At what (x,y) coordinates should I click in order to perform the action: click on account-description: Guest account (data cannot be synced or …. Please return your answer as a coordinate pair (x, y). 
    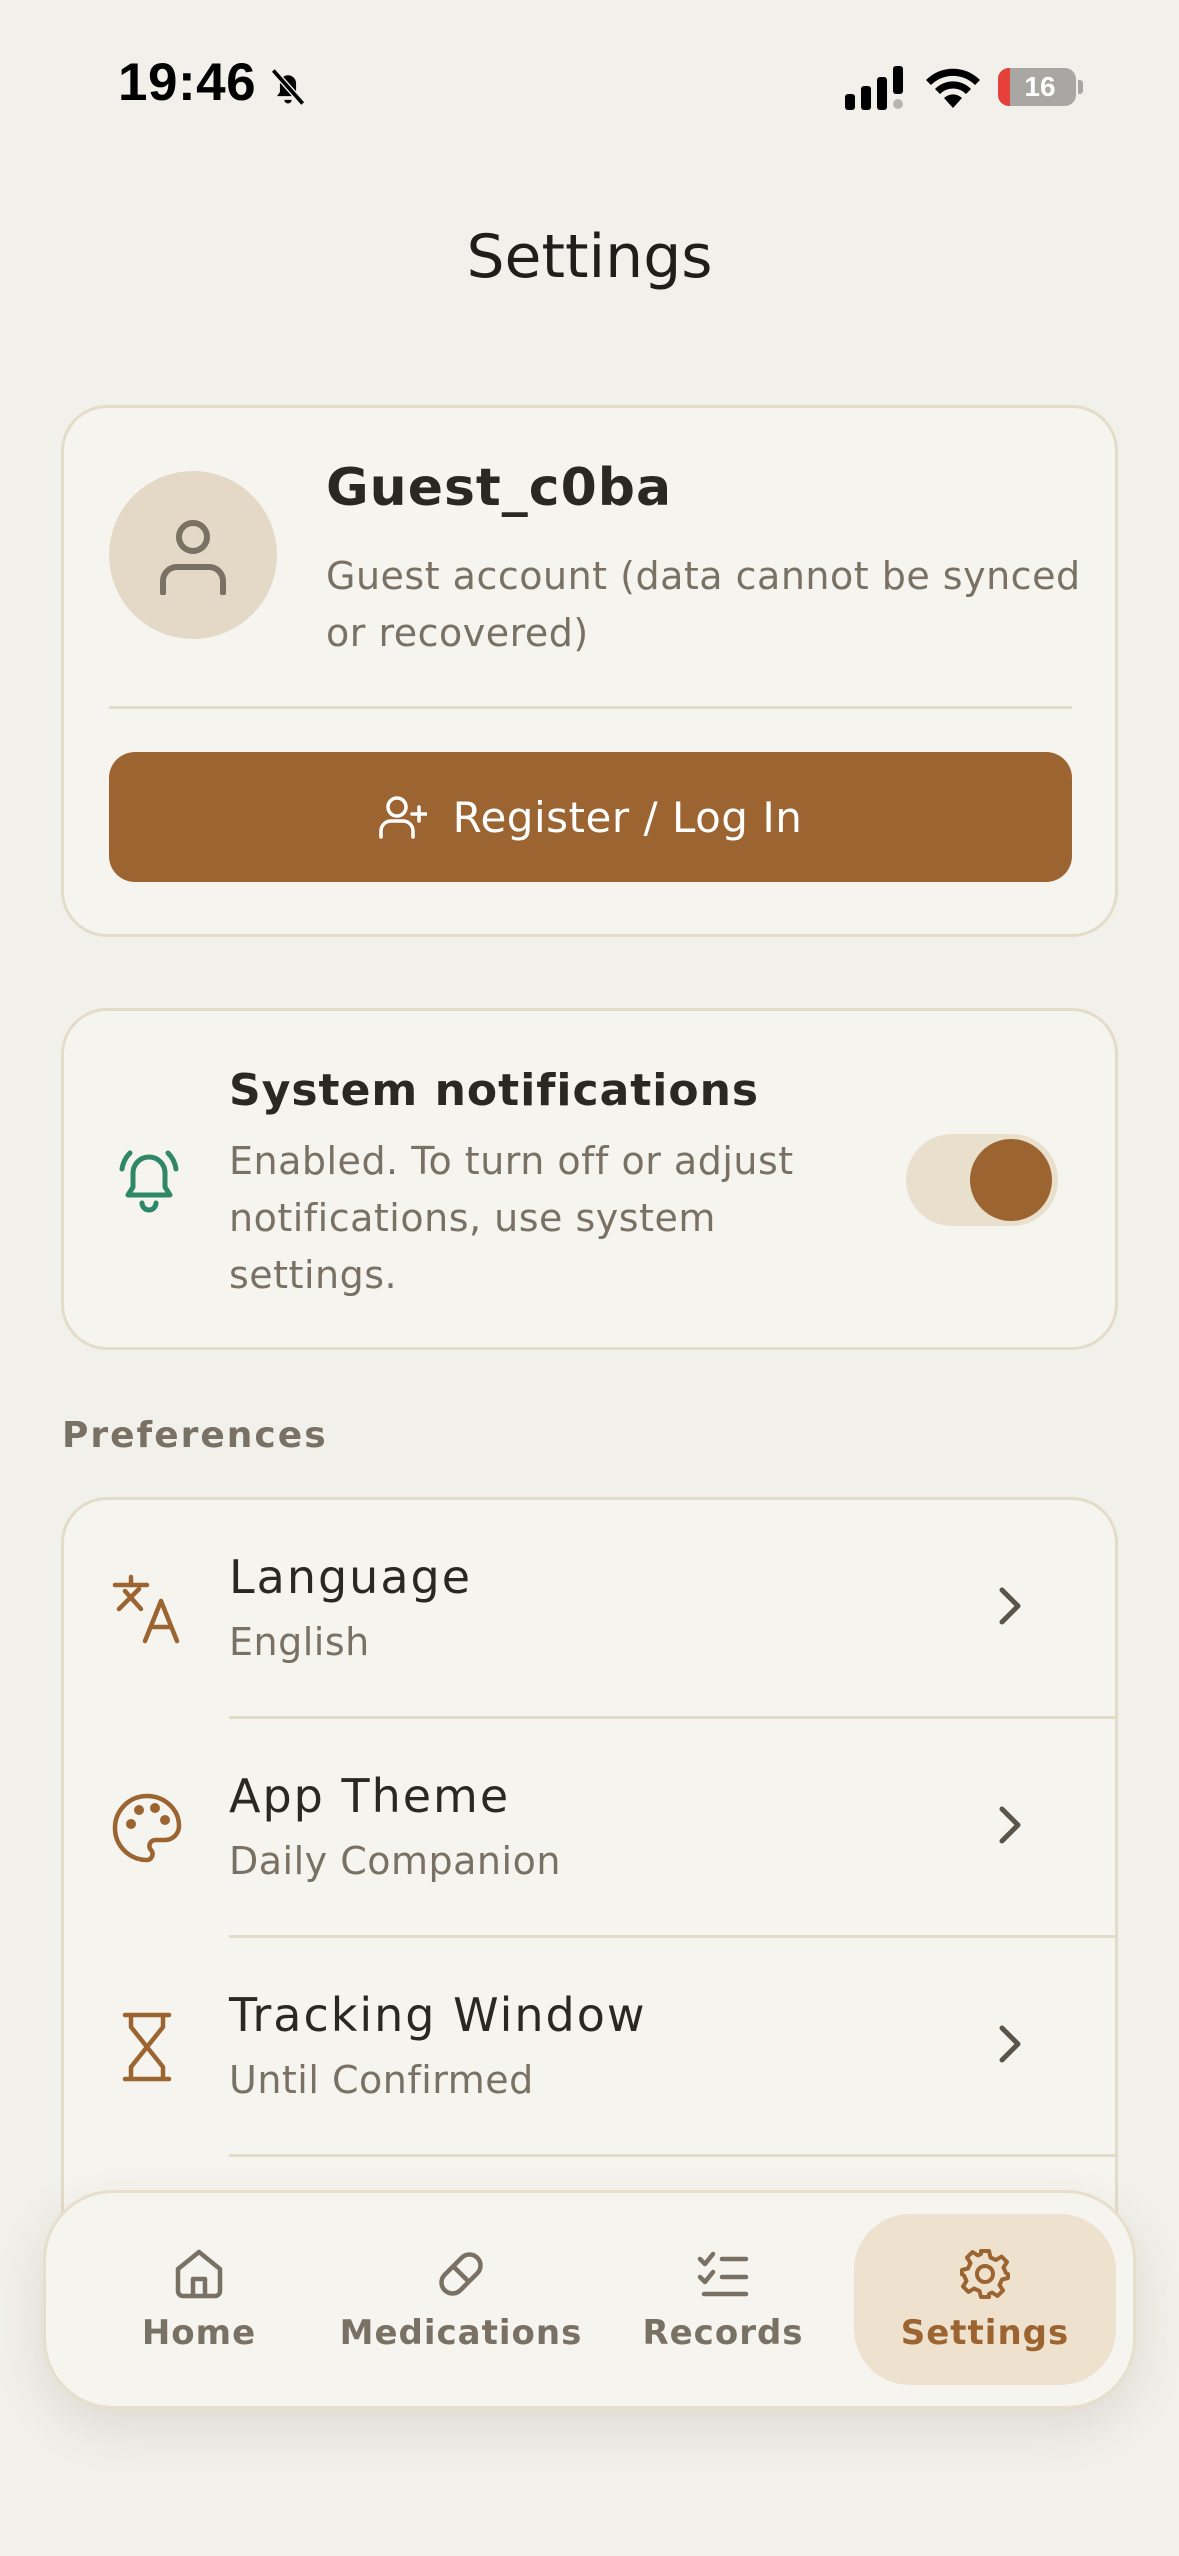
    Looking at the image, I should click on (703, 604).